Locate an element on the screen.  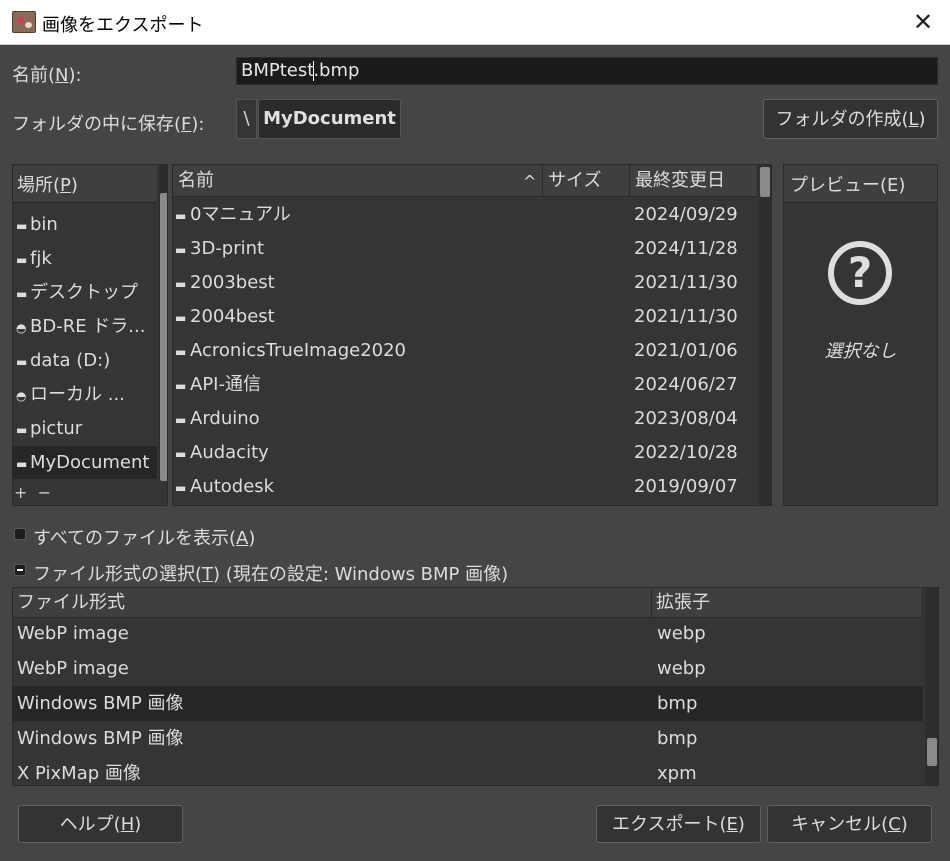
column-header-size: サイズ is located at coordinates (586, 181).